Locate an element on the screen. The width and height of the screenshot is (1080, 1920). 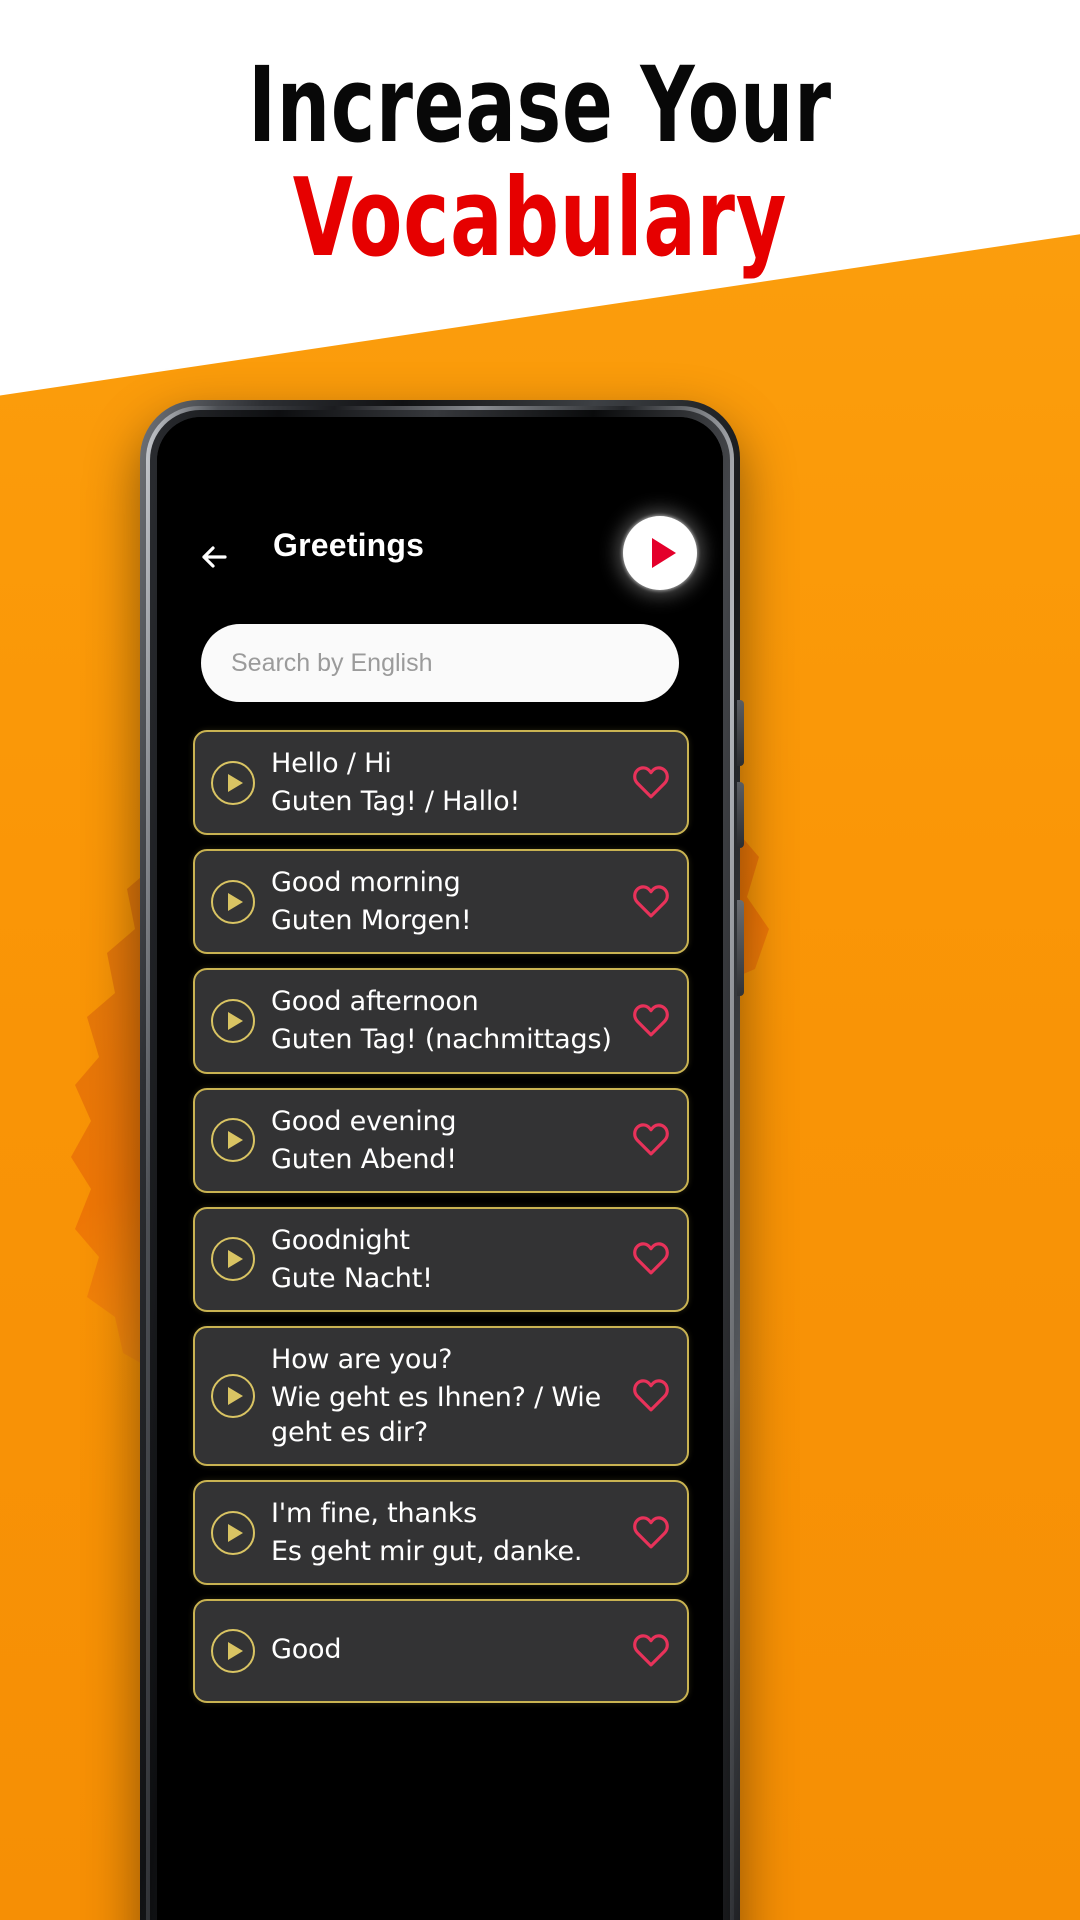
phrase-card-partial: Good is located at coordinates (441, 1651).